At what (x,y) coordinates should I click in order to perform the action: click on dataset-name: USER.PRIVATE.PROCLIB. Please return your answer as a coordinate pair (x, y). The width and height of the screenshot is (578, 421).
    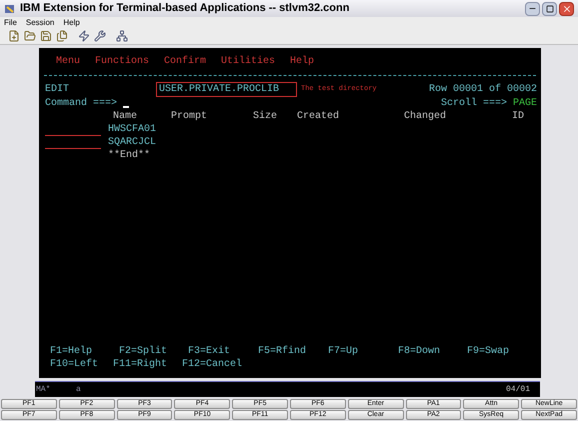
    Looking at the image, I should click on (226, 89).